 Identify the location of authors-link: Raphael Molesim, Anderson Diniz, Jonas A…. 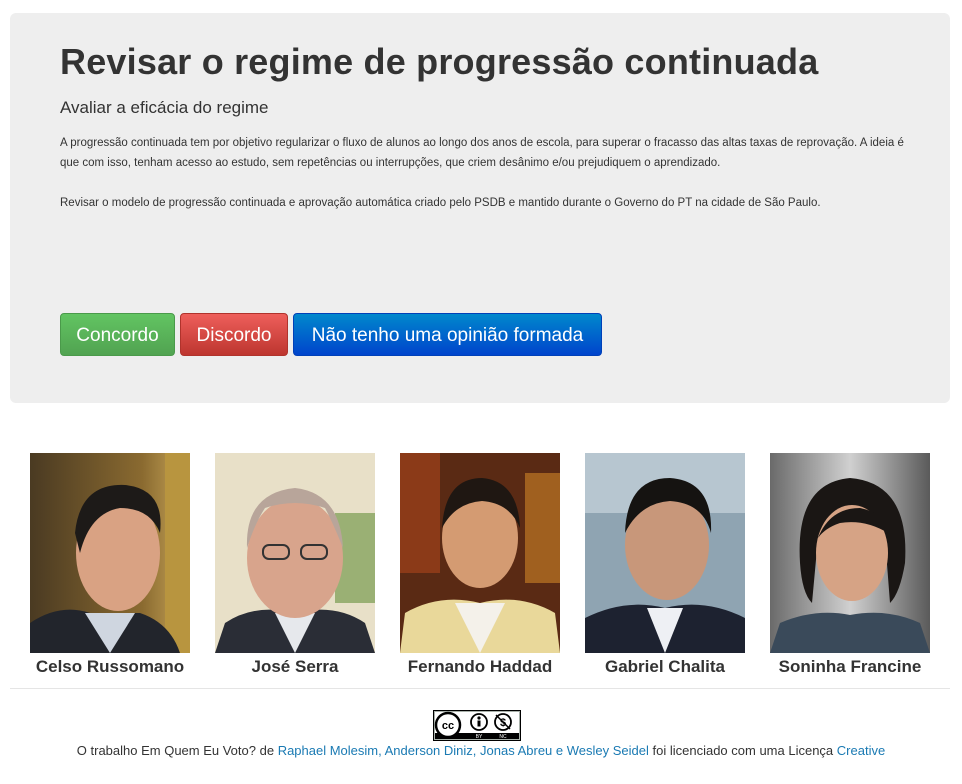
(463, 750).